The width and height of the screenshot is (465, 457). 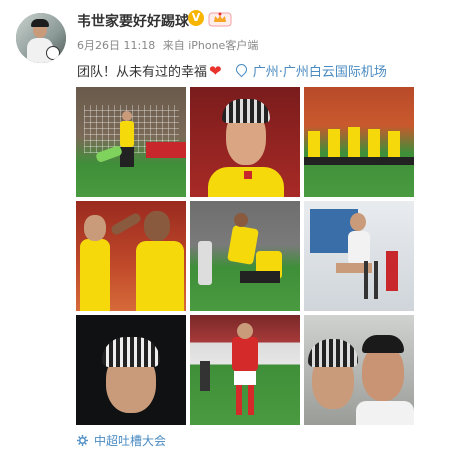 I want to click on location-text: 广州·广州白云国际机场, so click(x=319, y=72).